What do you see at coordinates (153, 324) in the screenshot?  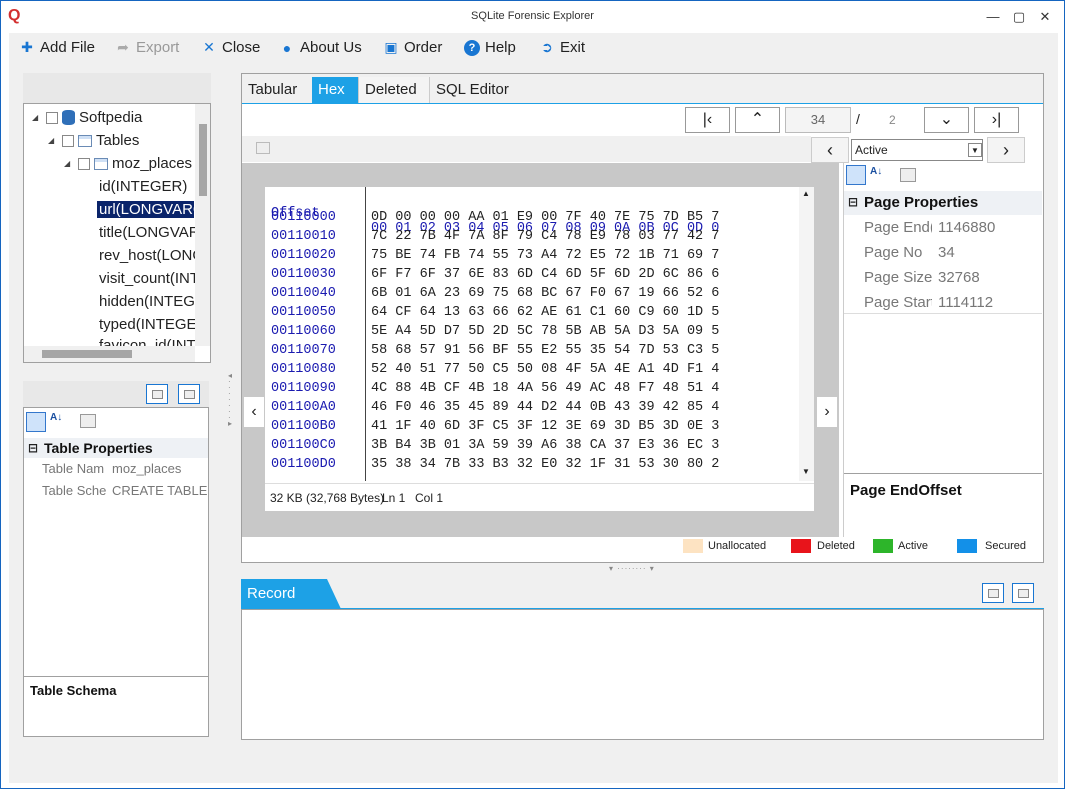 I see `tree-column-item: typed(INTEGER` at bounding box center [153, 324].